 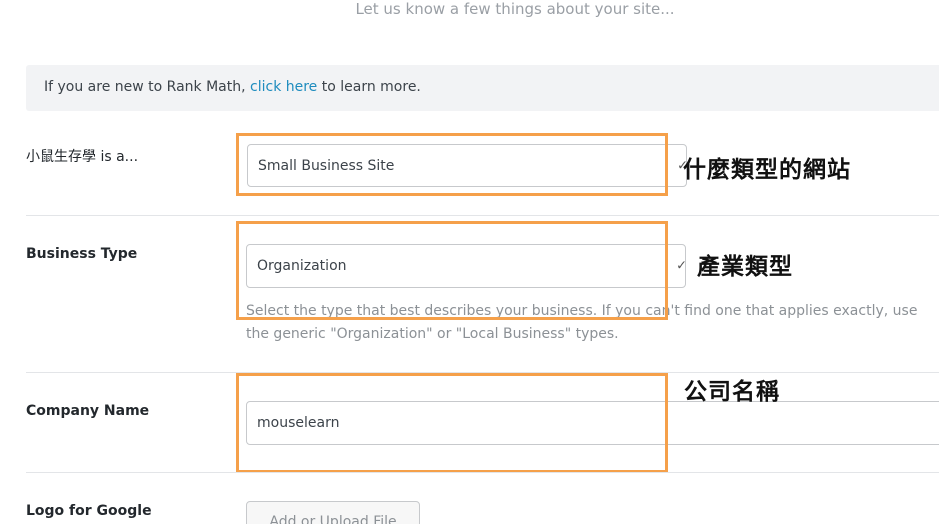 What do you see at coordinates (369, 87) in the screenshot?
I see `notice-suffix: to learn more.` at bounding box center [369, 87].